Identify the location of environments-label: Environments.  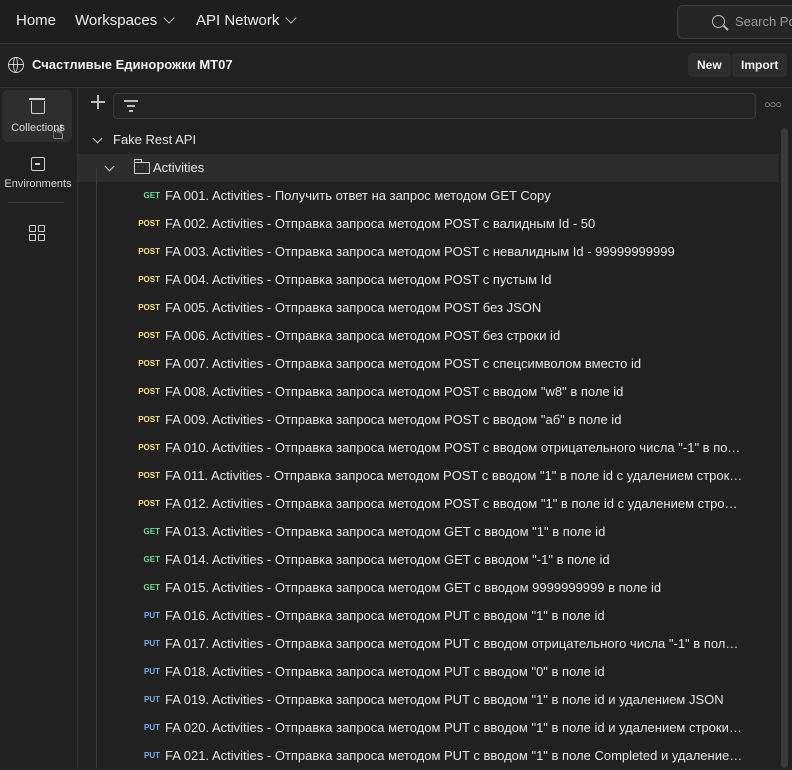
(38, 184).